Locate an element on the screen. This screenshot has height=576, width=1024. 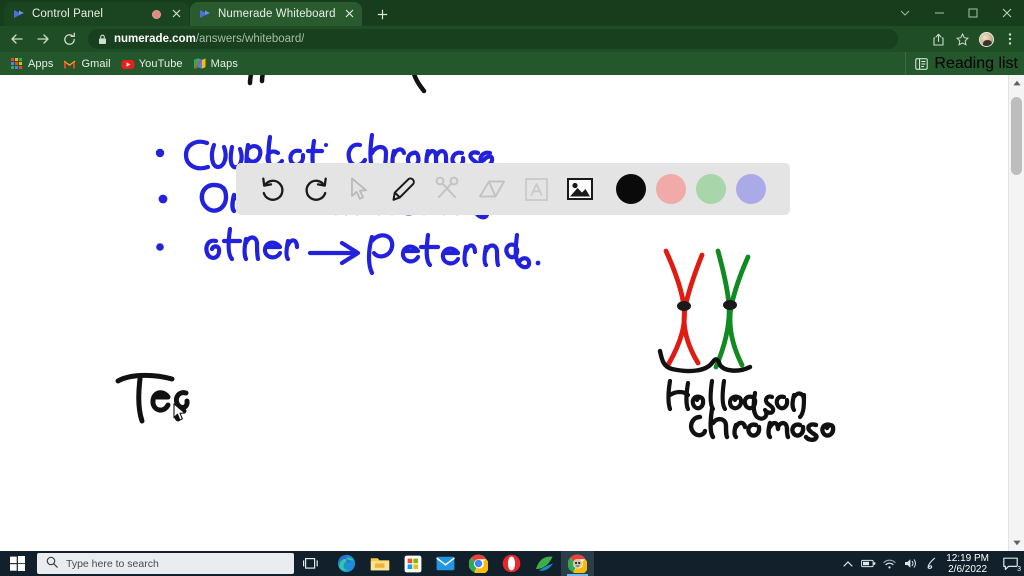
url-text: numerade.com/answers/whiteboard/ is located at coordinates (209, 39).